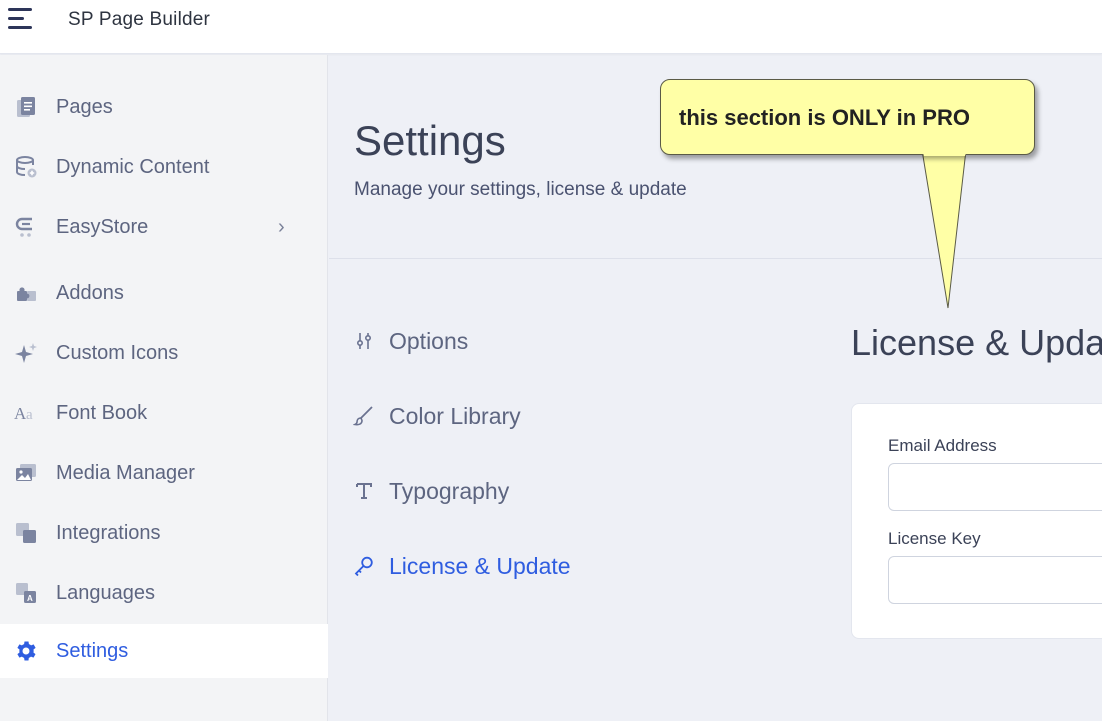 The height and width of the screenshot is (721, 1102). What do you see at coordinates (84, 106) in the screenshot?
I see `sidebar-item-label: Pages` at bounding box center [84, 106].